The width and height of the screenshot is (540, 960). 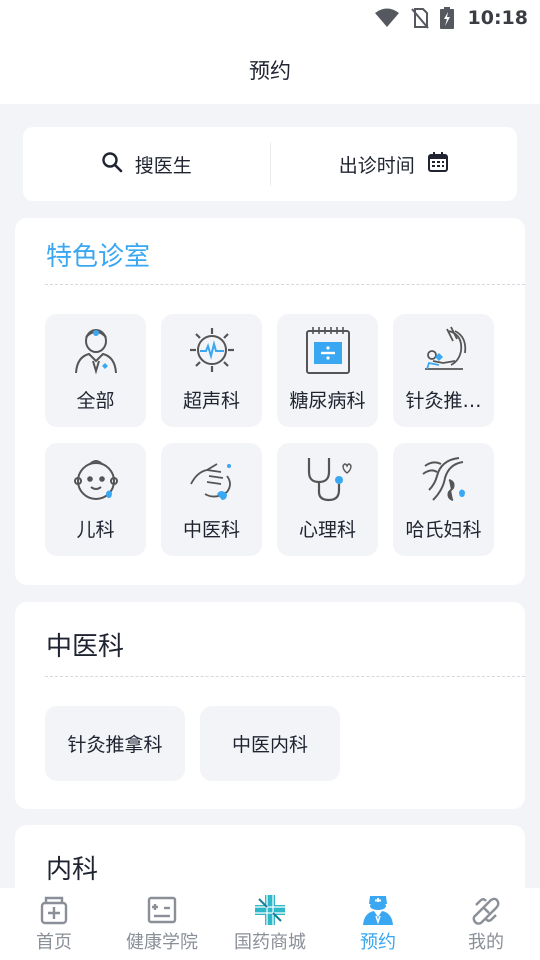 What do you see at coordinates (387, 18) in the screenshot?
I see `wifi-icon` at bounding box center [387, 18].